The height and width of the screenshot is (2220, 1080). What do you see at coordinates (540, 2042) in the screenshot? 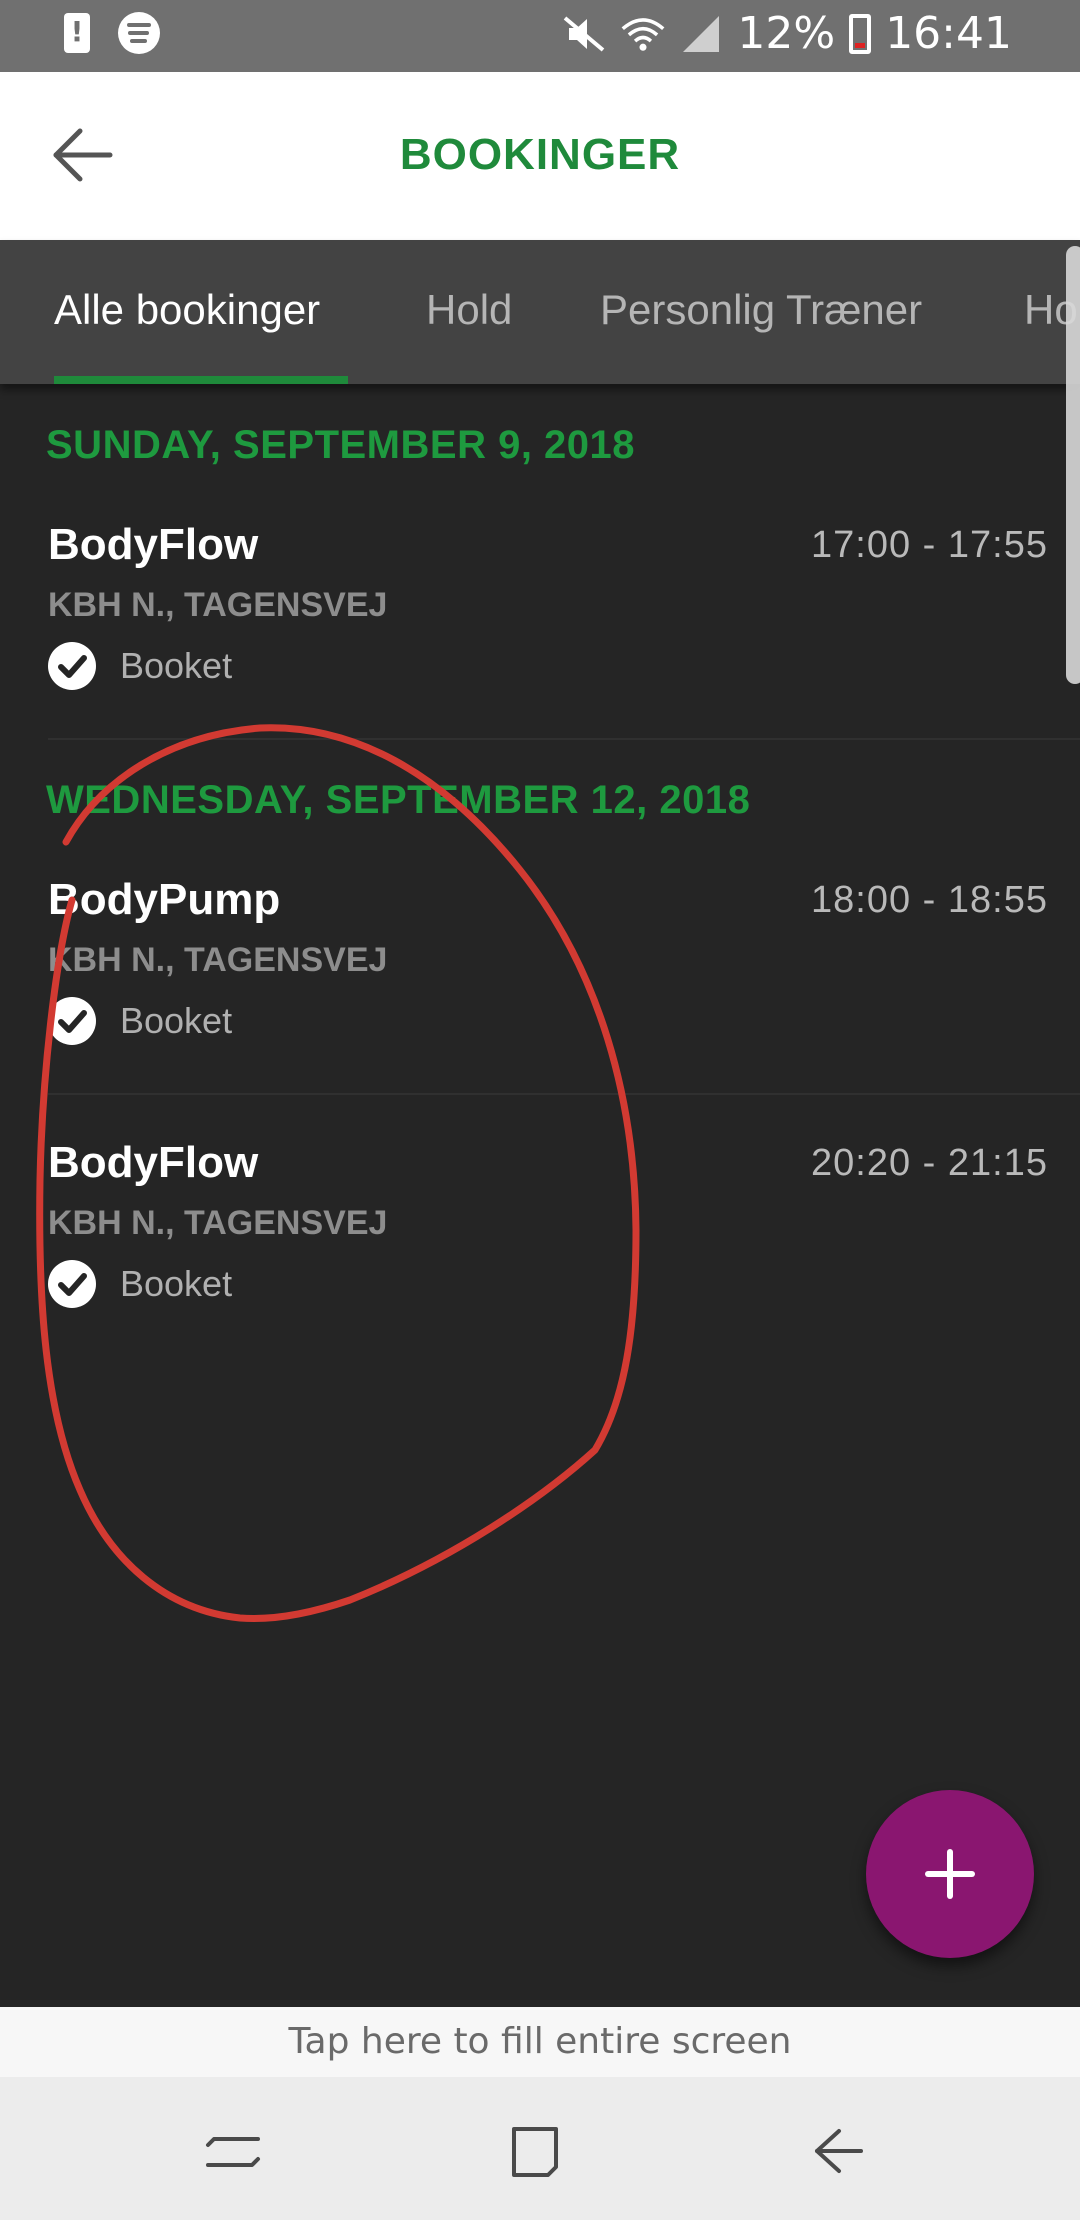
I see `fill-screen-banner: Tap here to fill entire screen` at bounding box center [540, 2042].